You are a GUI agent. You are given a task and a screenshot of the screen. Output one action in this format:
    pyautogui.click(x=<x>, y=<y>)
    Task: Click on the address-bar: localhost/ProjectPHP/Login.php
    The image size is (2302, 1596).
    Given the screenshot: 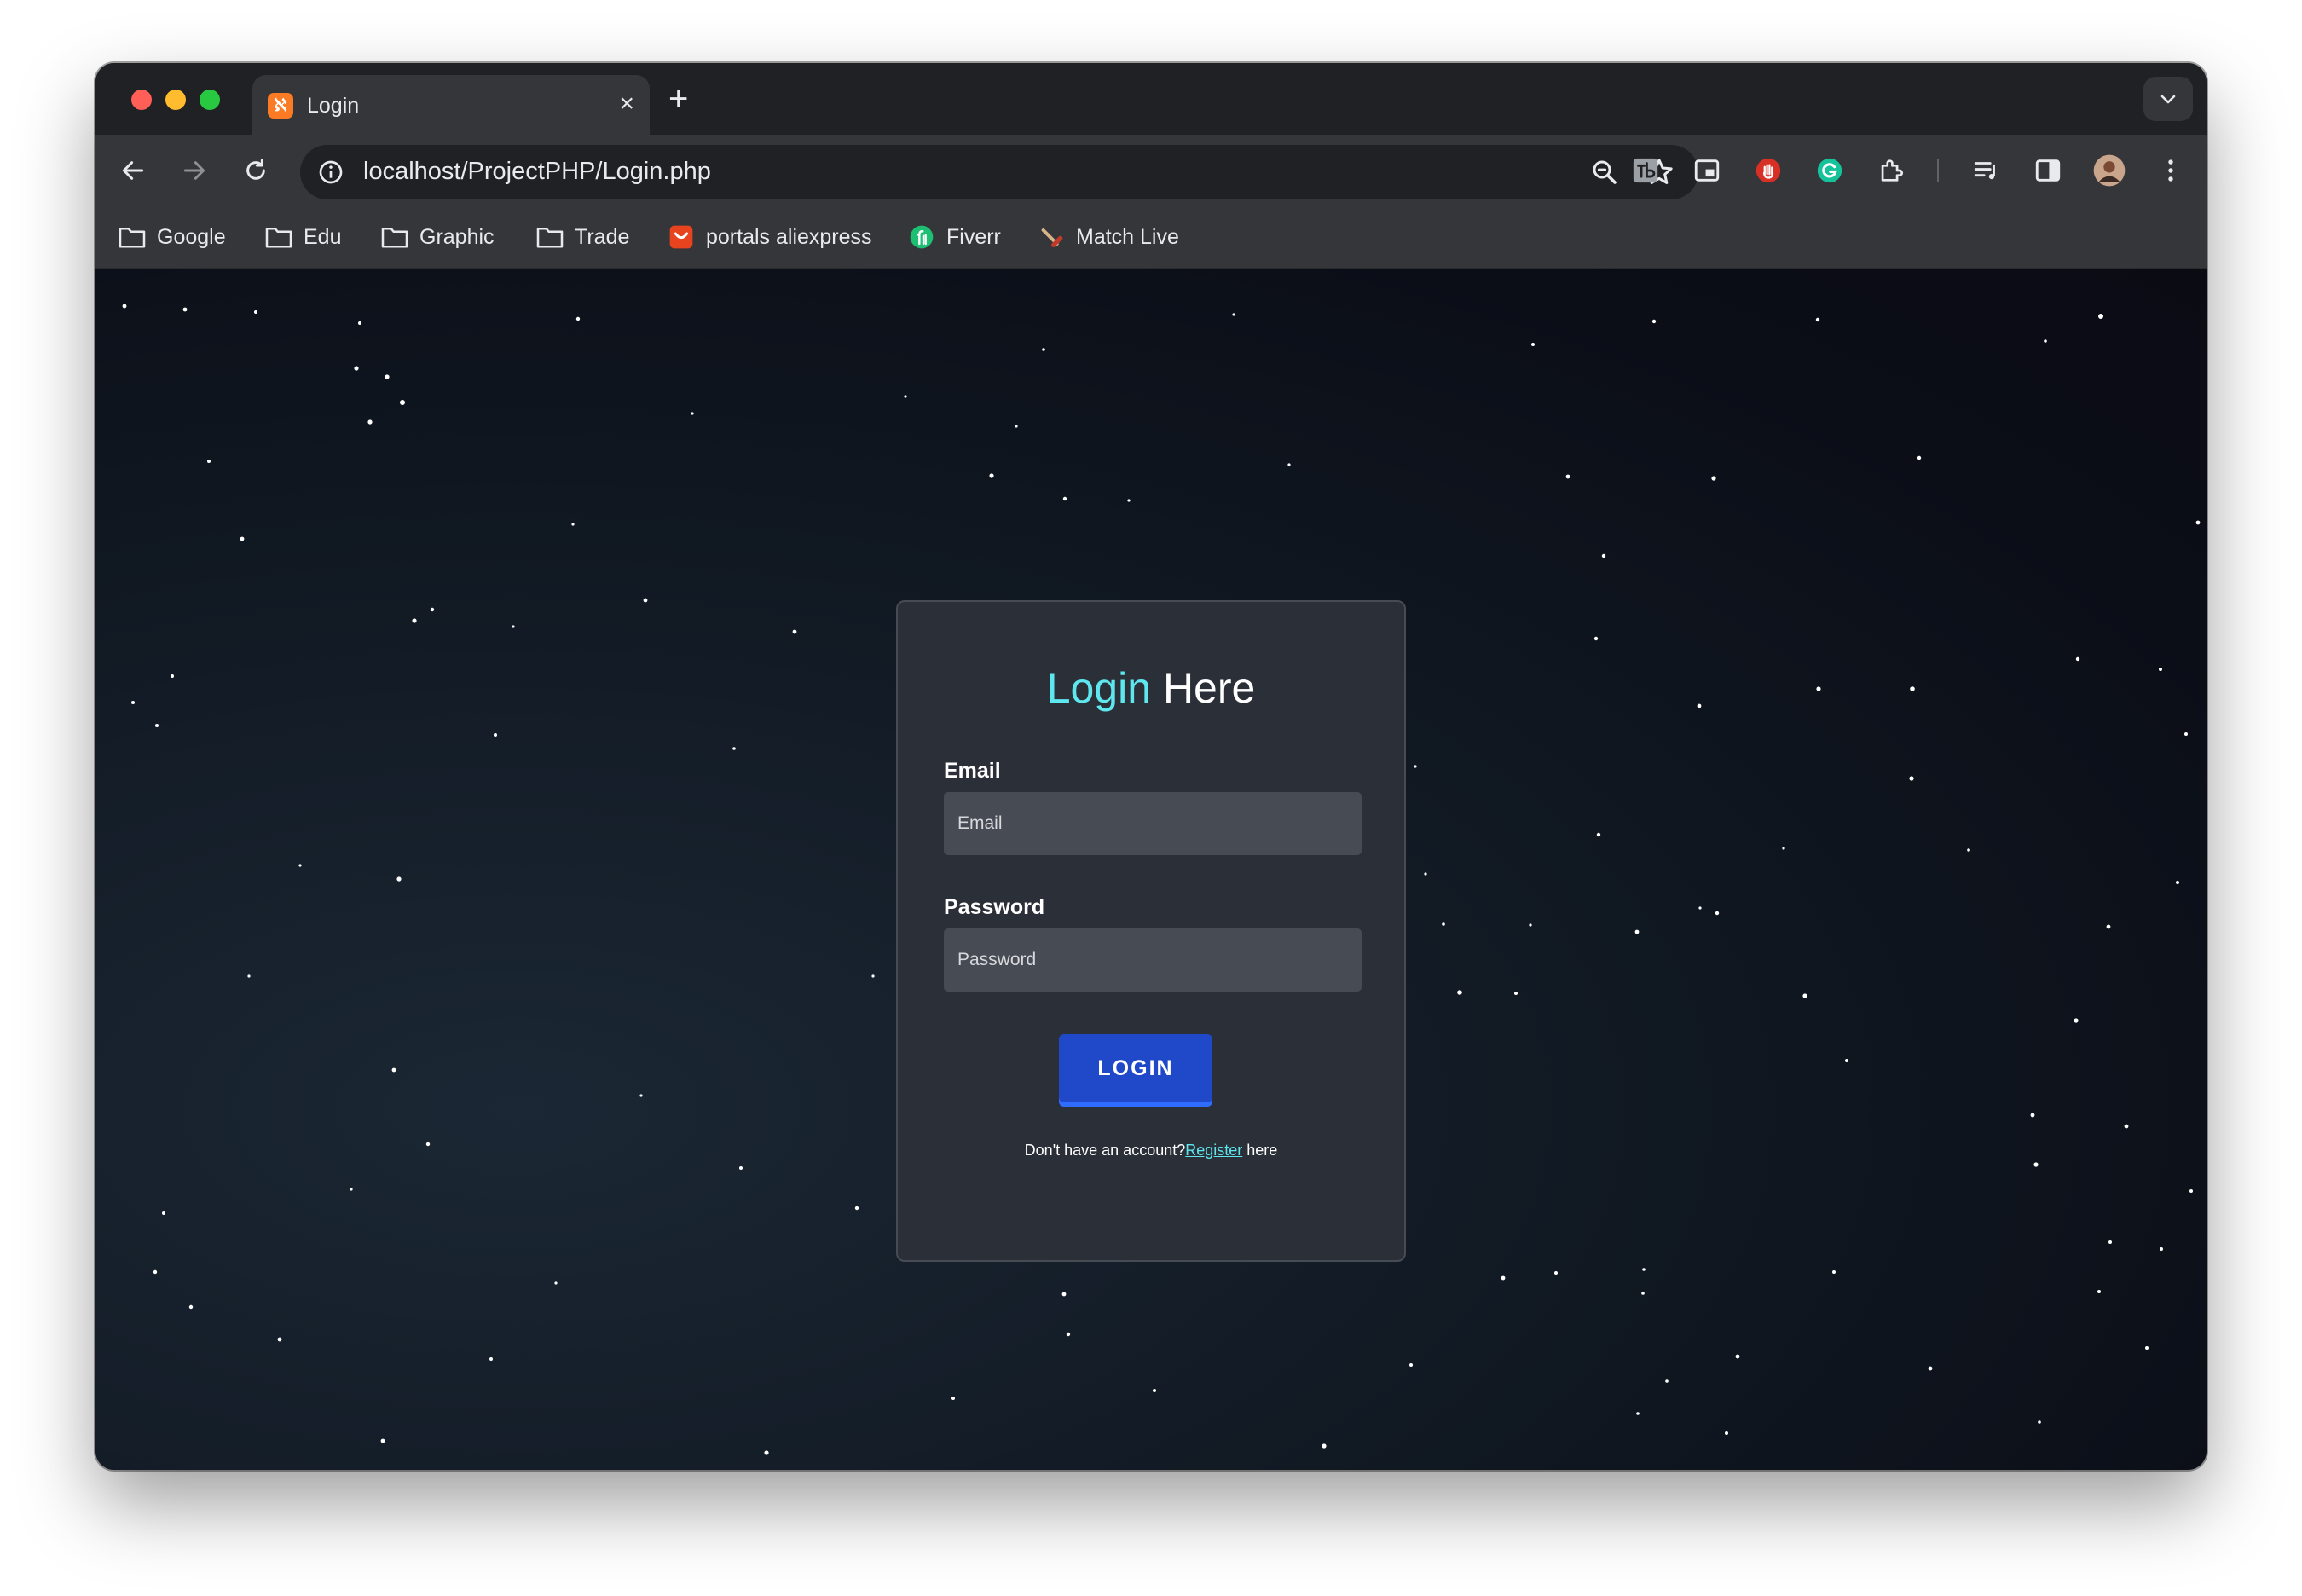 What is the action you would take?
    pyautogui.click(x=999, y=172)
    